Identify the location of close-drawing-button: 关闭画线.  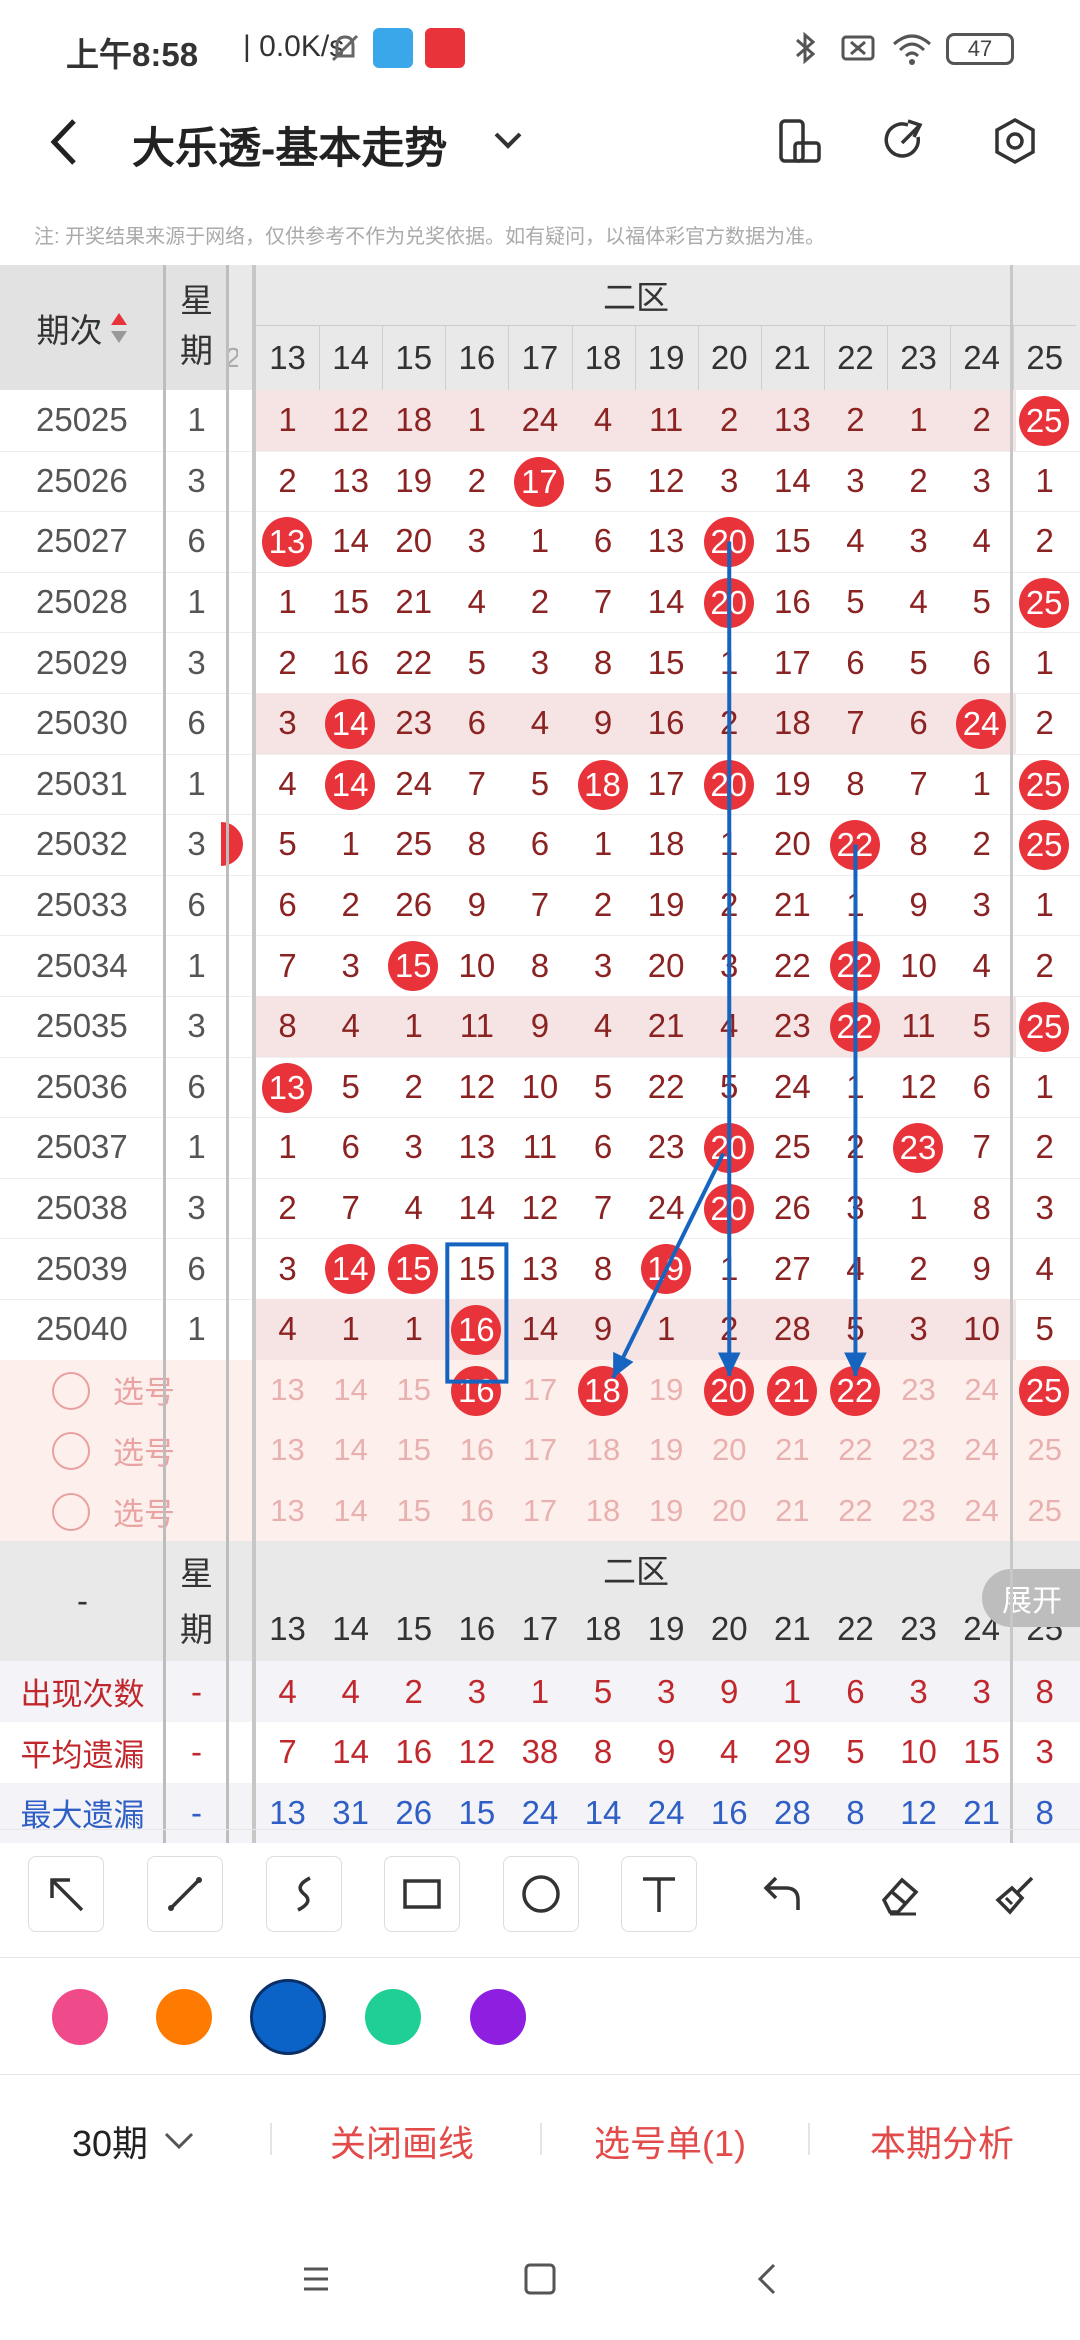
(402, 2141).